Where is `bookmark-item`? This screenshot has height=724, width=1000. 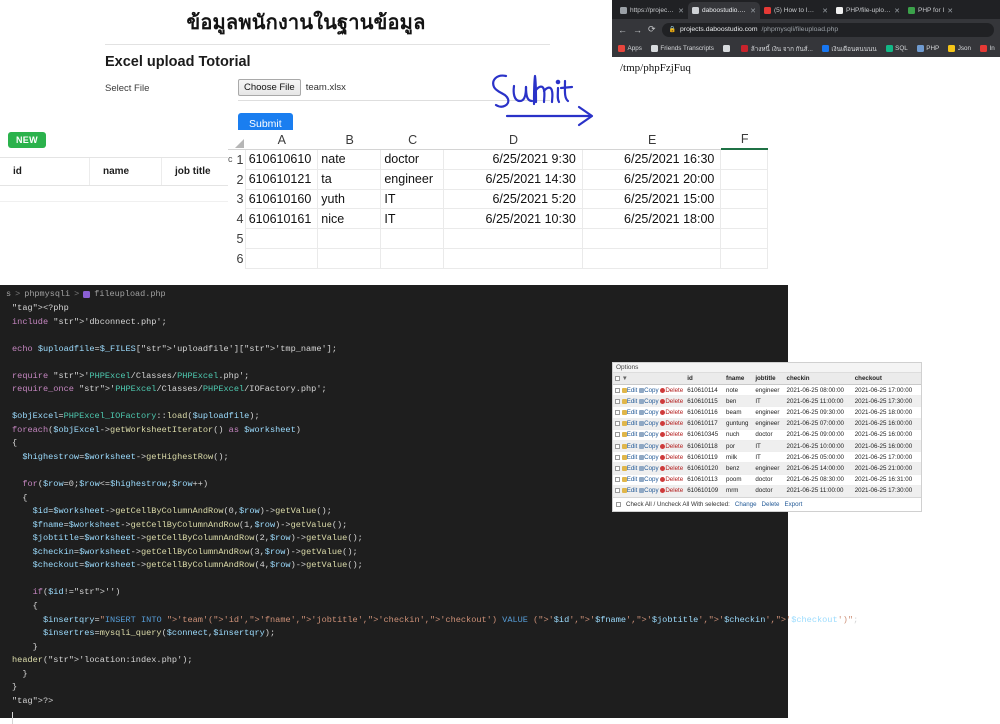 bookmark-item is located at coordinates (727, 48).